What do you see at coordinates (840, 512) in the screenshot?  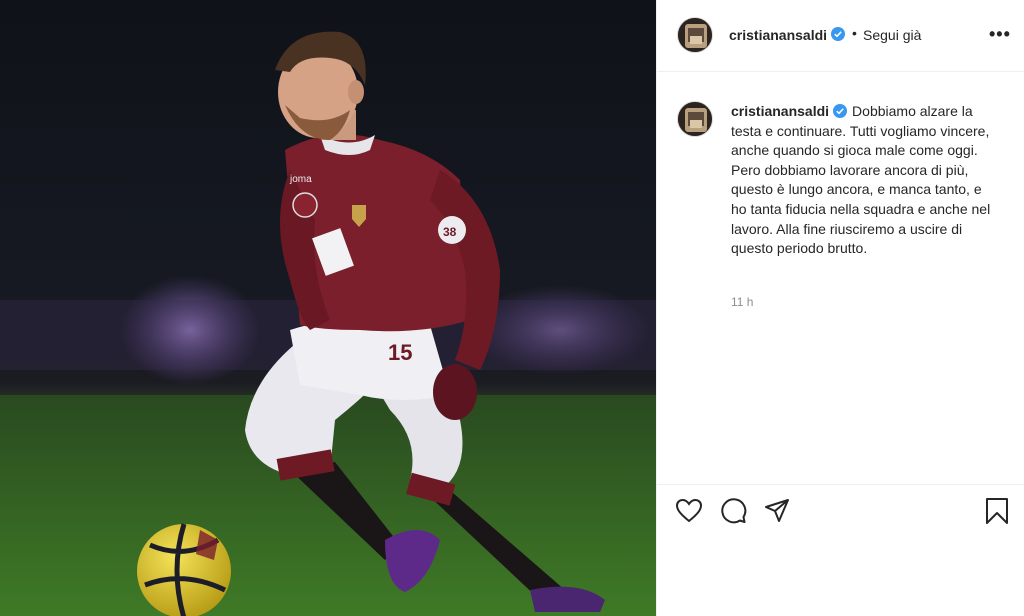 I see `action-bar` at bounding box center [840, 512].